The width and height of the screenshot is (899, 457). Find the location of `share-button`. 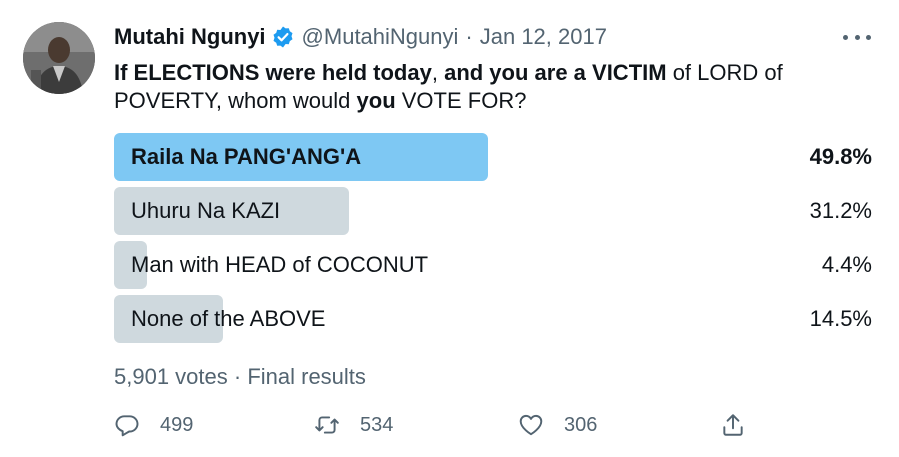

share-button is located at coordinates (733, 425).